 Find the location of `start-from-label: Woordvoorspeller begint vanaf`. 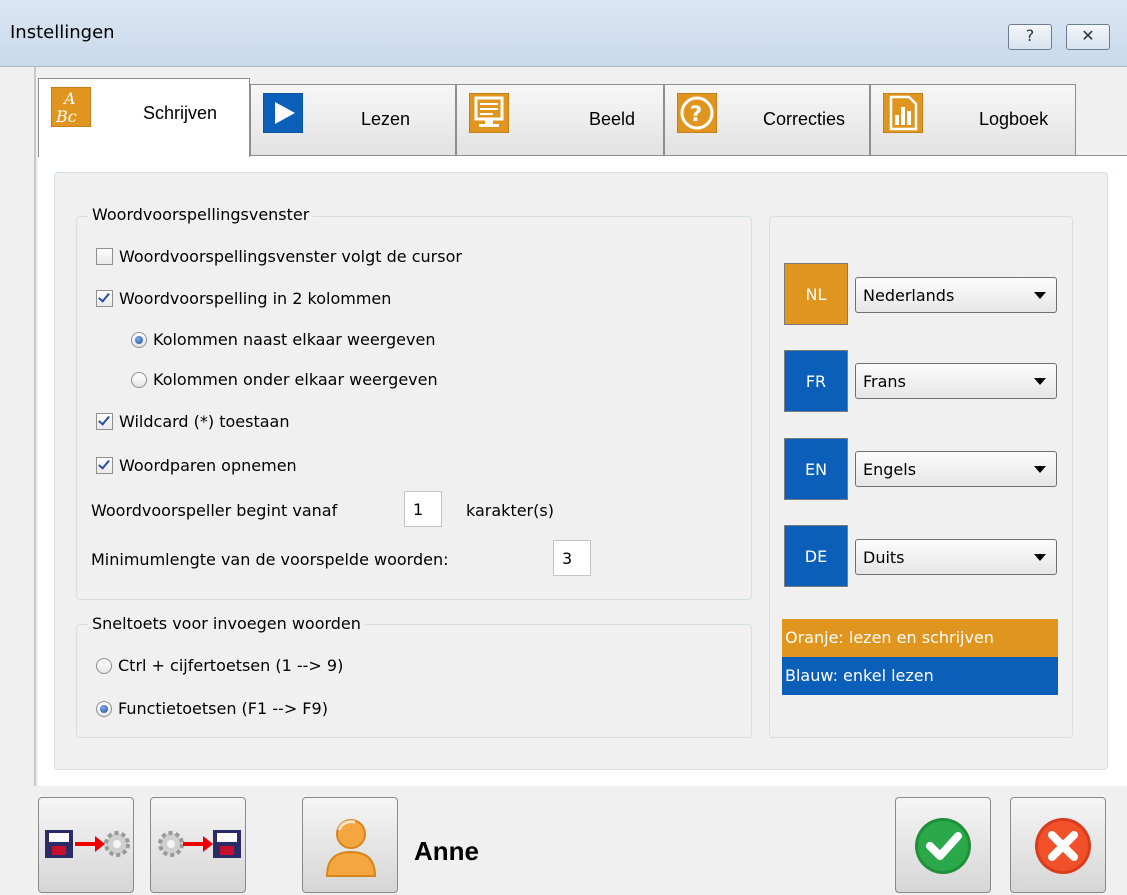

start-from-label: Woordvoorspeller begint vanaf is located at coordinates (214, 510).